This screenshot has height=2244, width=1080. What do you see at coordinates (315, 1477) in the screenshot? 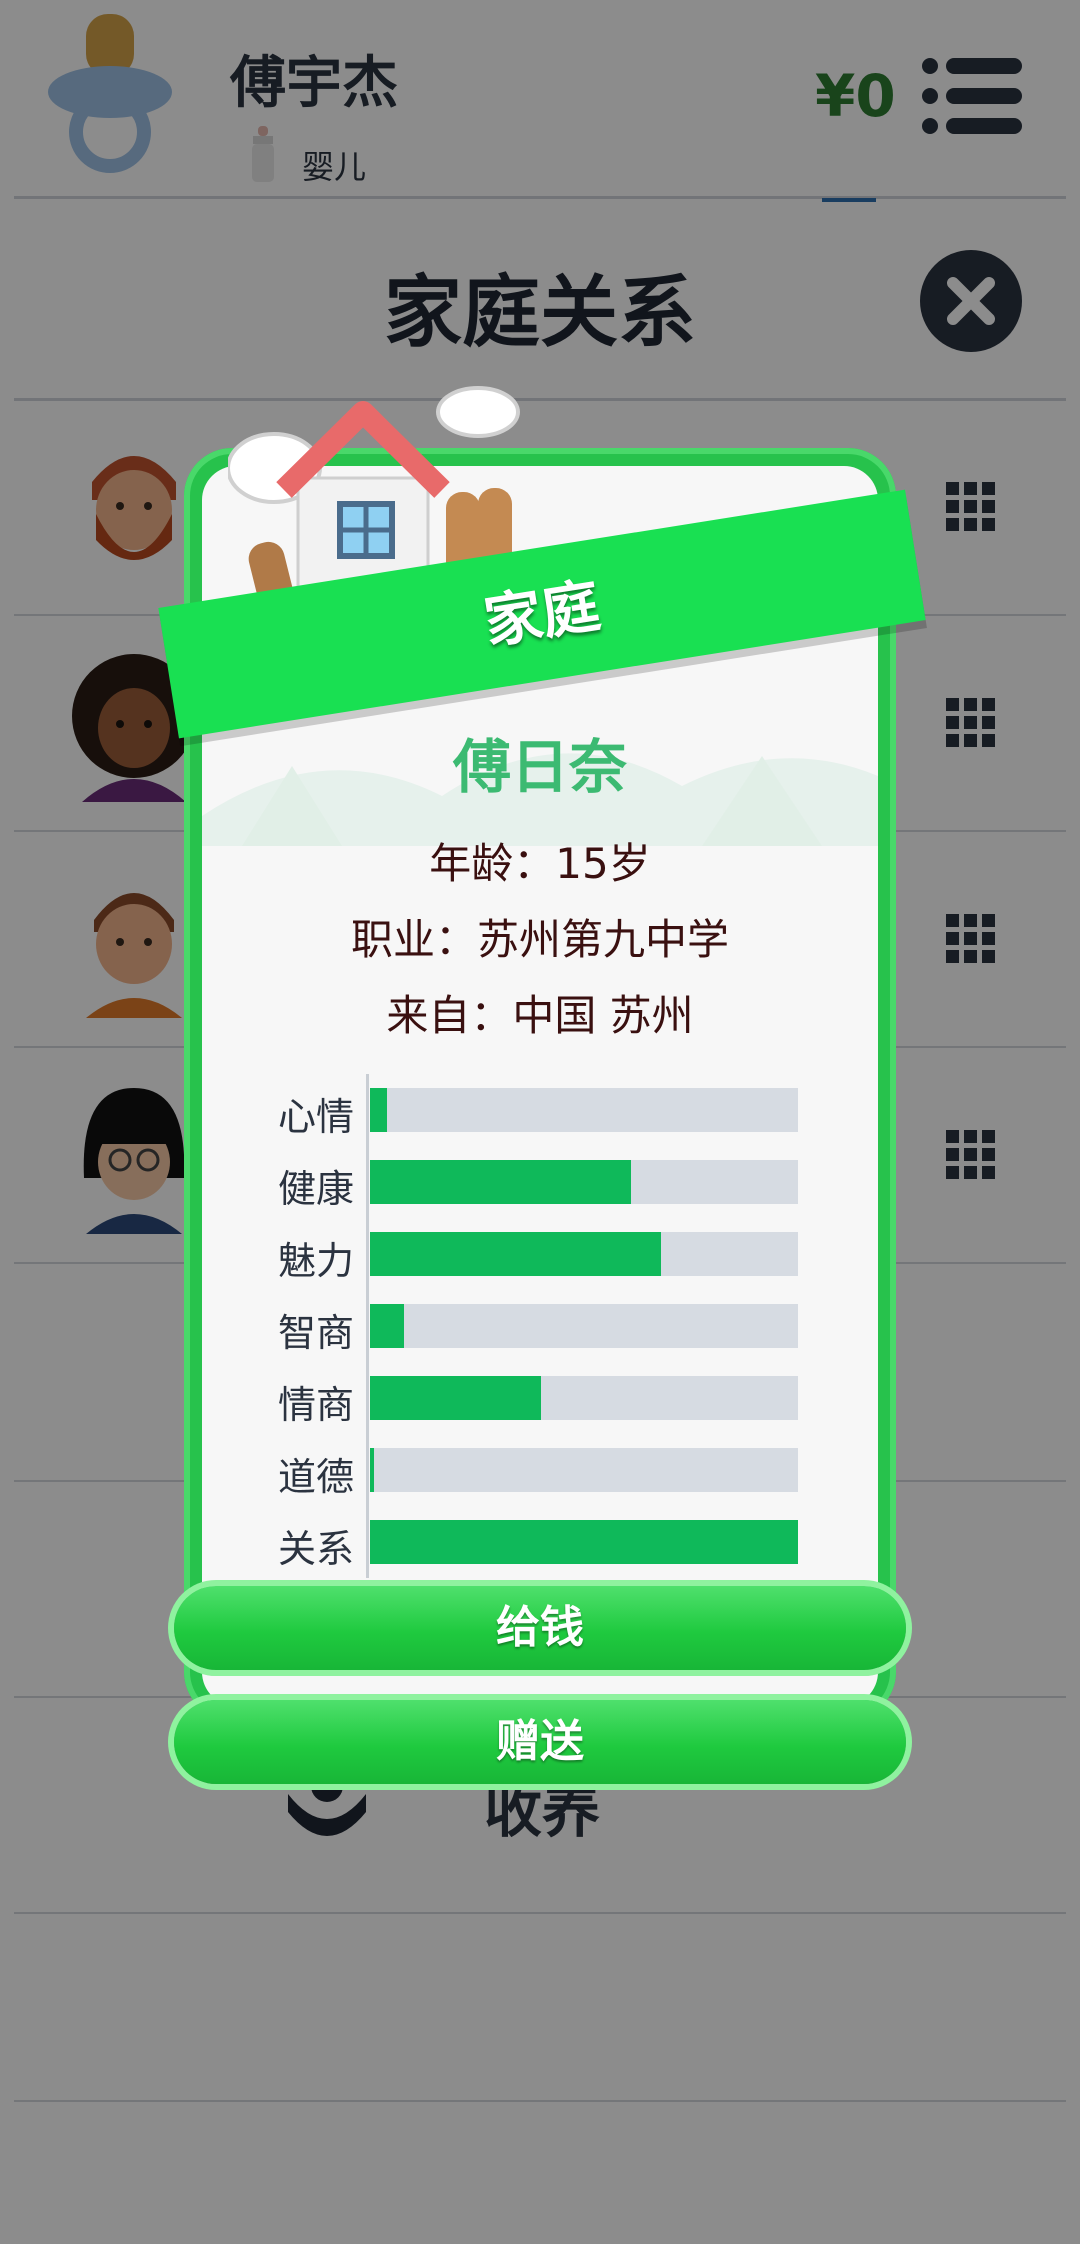
I see `stat-label: 道德` at bounding box center [315, 1477].